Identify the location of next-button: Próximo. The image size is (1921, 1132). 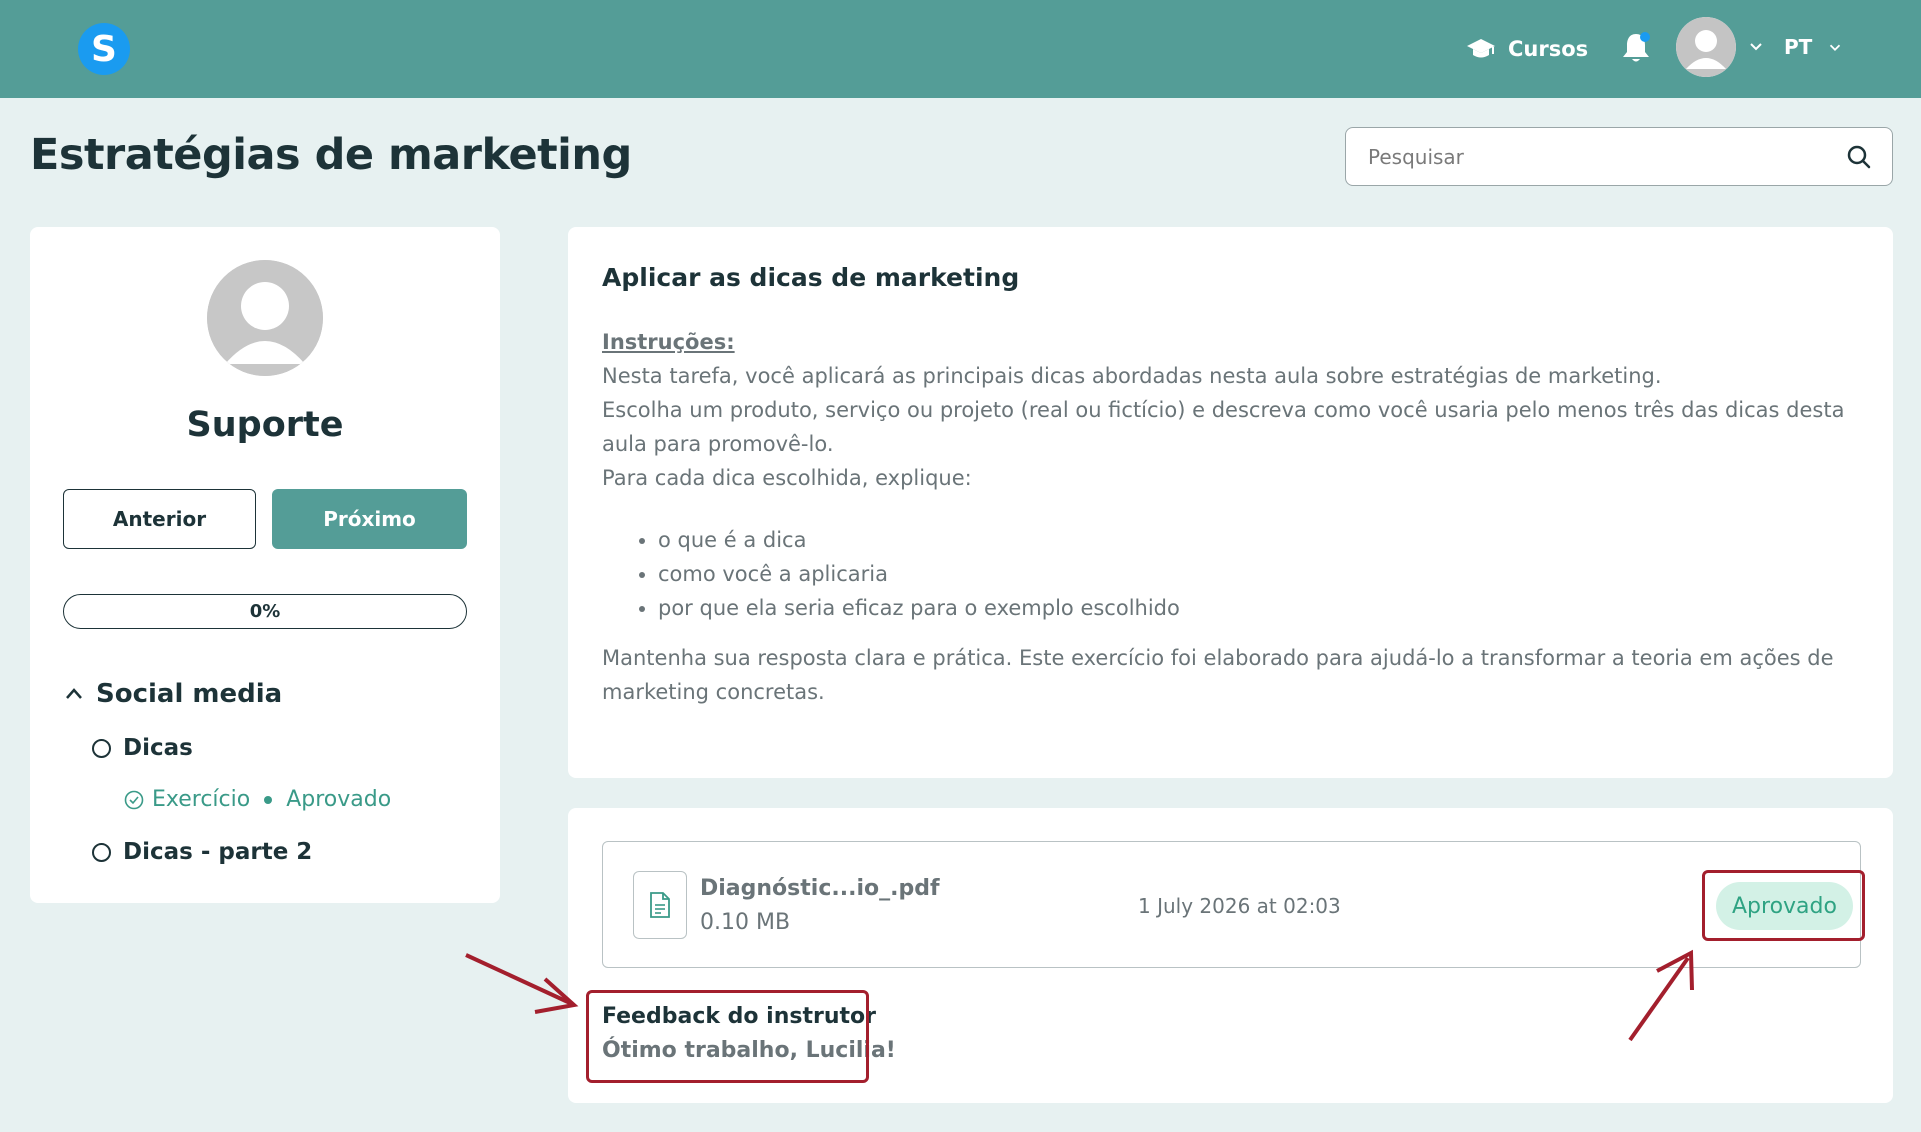
(369, 519).